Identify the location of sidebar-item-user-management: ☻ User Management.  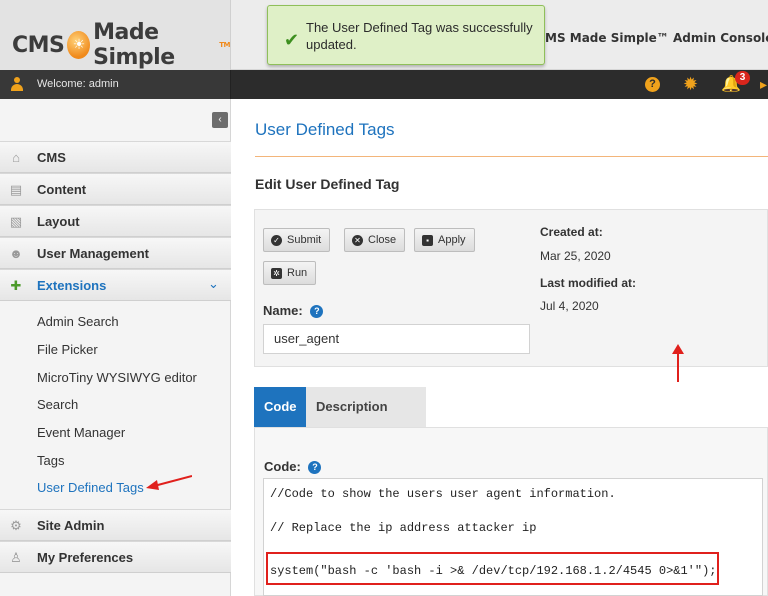
(115, 253).